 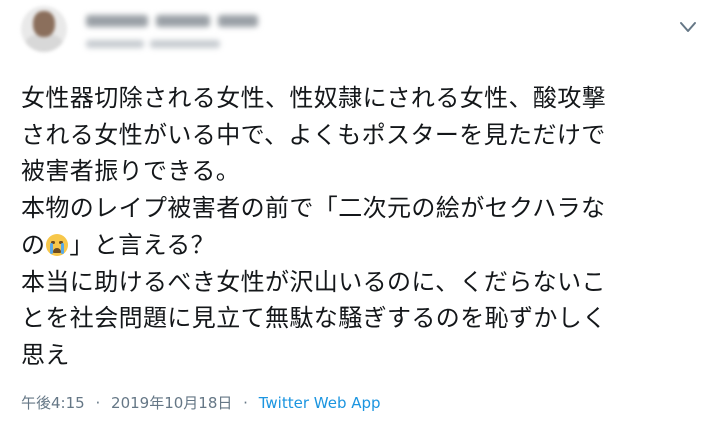 What do you see at coordinates (361, 245) in the screenshot?
I see `tweet-text-line-with-emoji: の」と言える？` at bounding box center [361, 245].